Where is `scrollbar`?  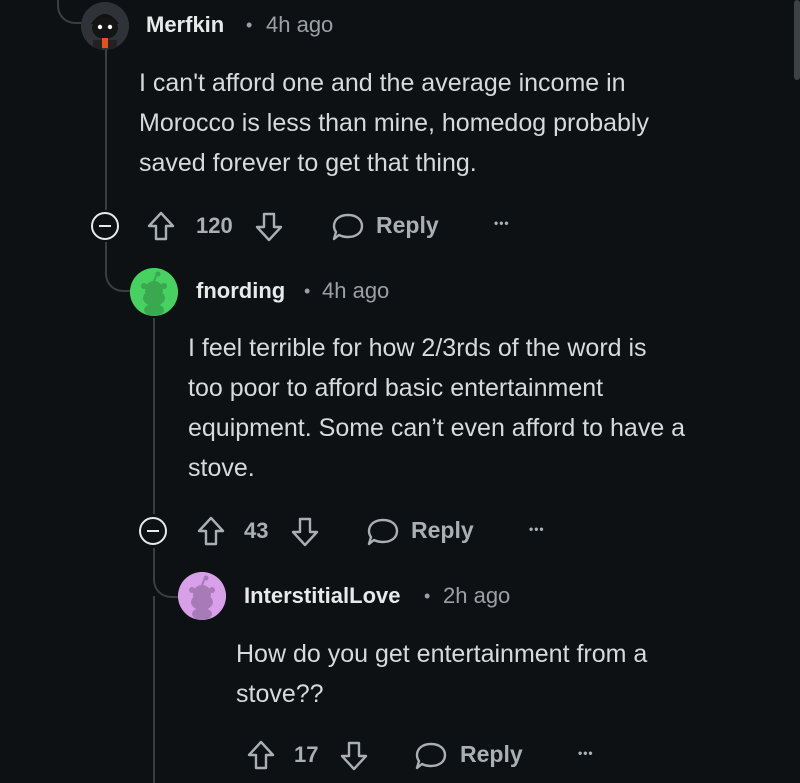 scrollbar is located at coordinates (797, 40).